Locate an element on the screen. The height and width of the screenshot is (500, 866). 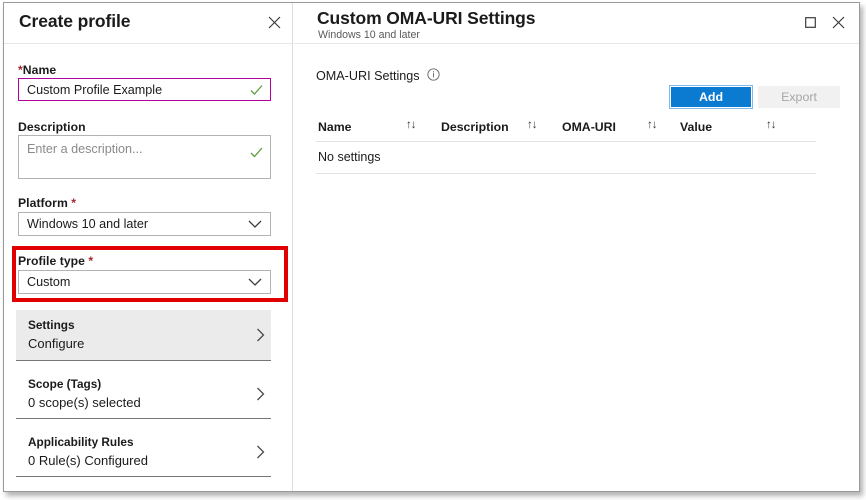
oma-uri-settings-label: OMA-URI Settings is located at coordinates (378, 75).